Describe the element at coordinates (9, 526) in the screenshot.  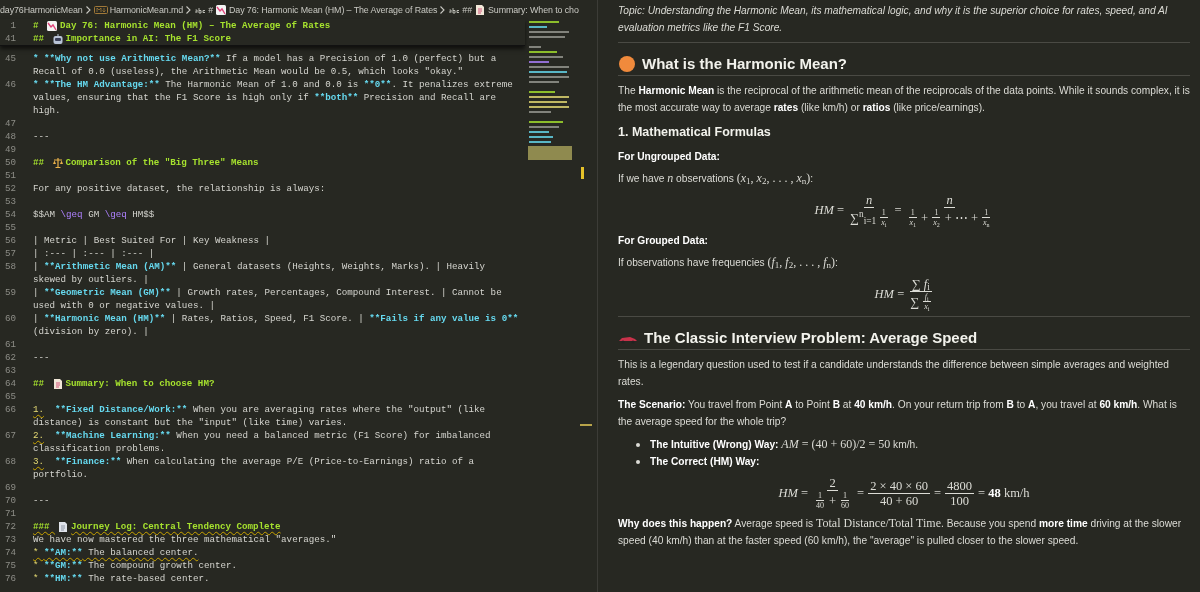
I see `line-number: 72` at that location.